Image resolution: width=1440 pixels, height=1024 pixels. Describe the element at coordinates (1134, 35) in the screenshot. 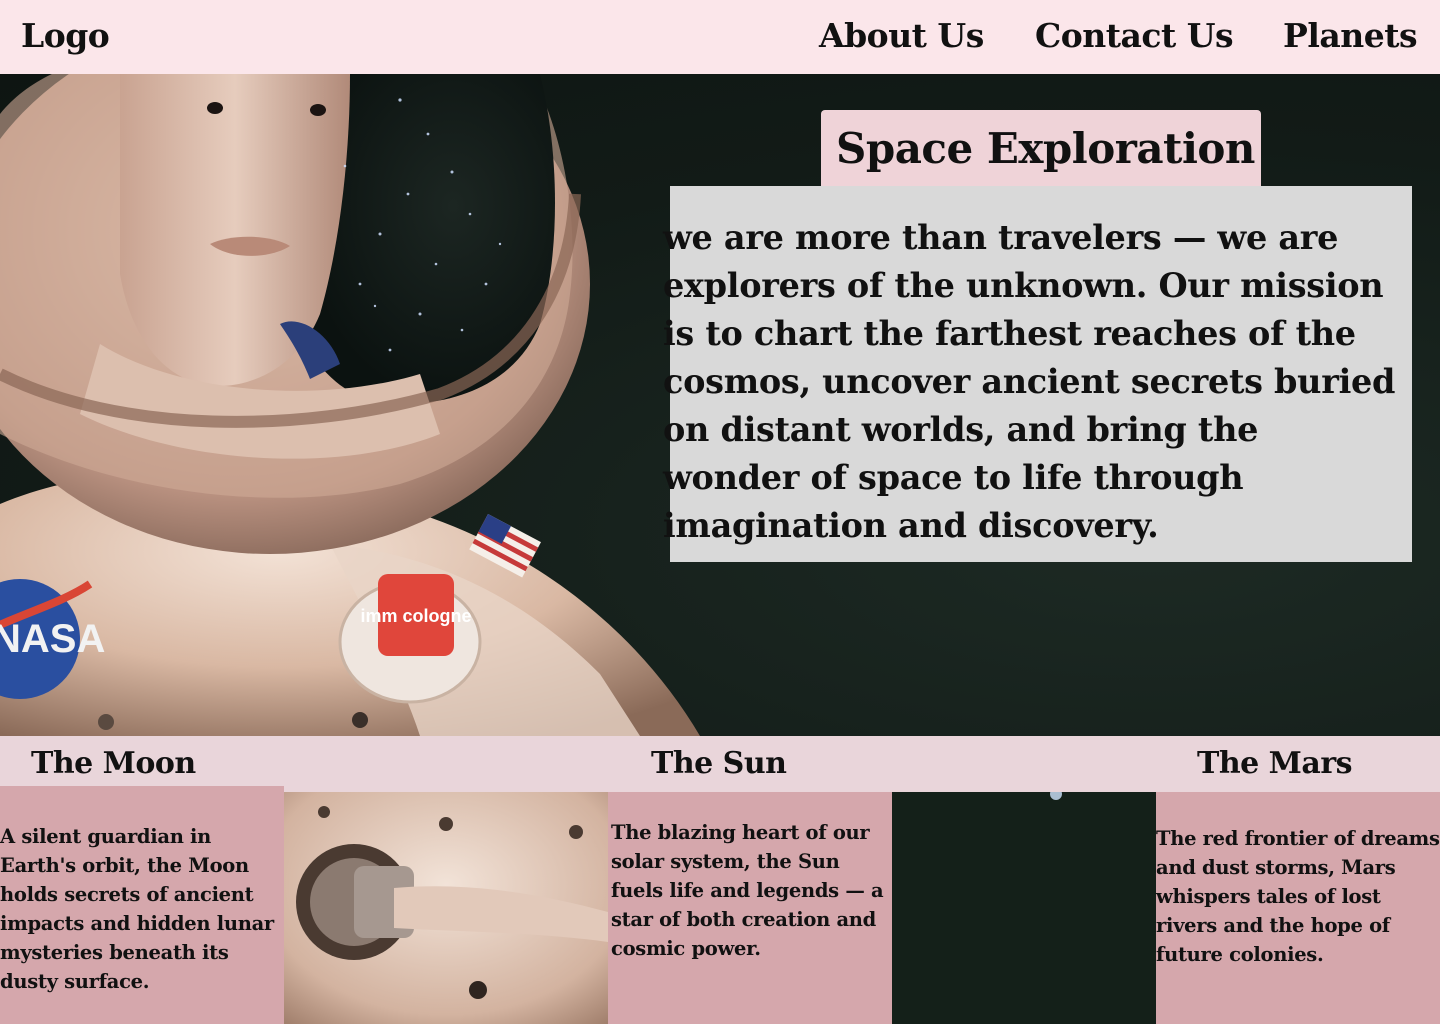

I see `nav-contact-us: Contact Us` at that location.